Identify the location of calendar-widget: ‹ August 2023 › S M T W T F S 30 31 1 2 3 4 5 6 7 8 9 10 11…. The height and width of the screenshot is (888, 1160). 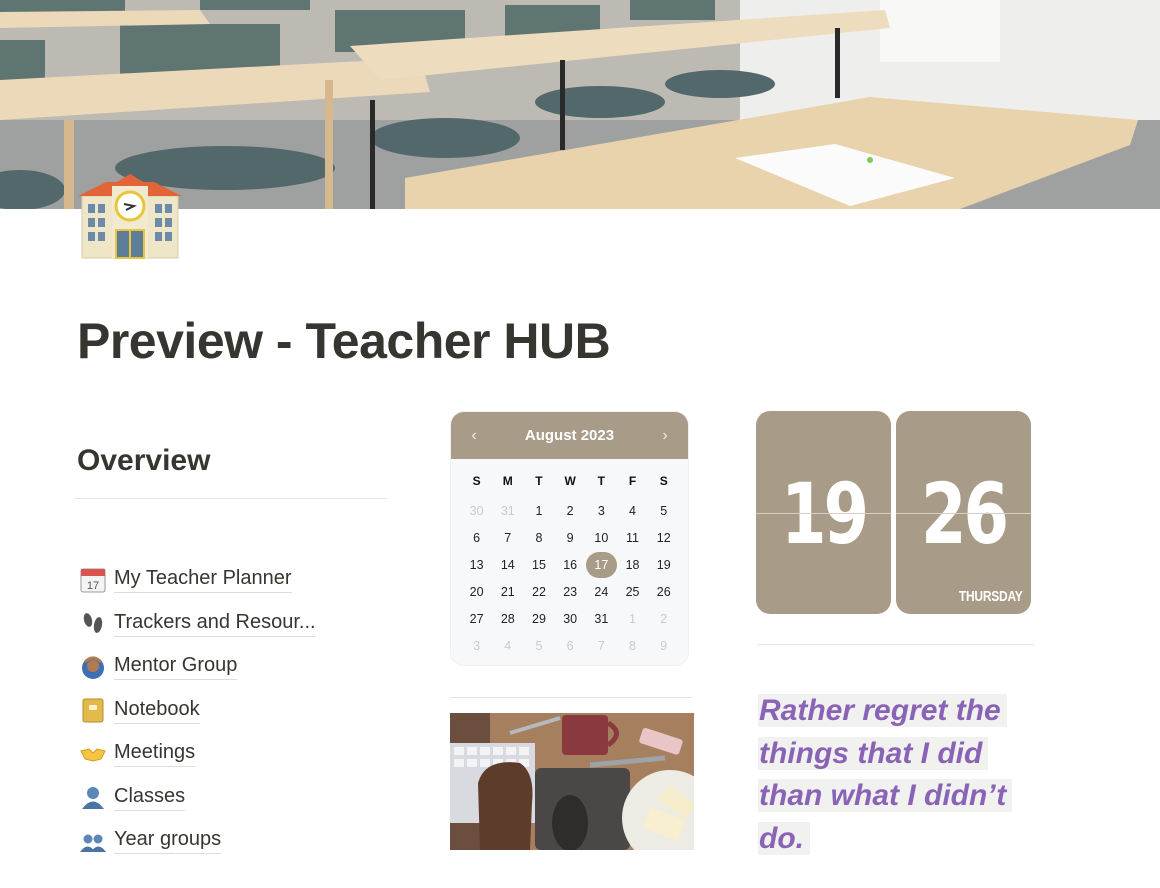
(569, 538).